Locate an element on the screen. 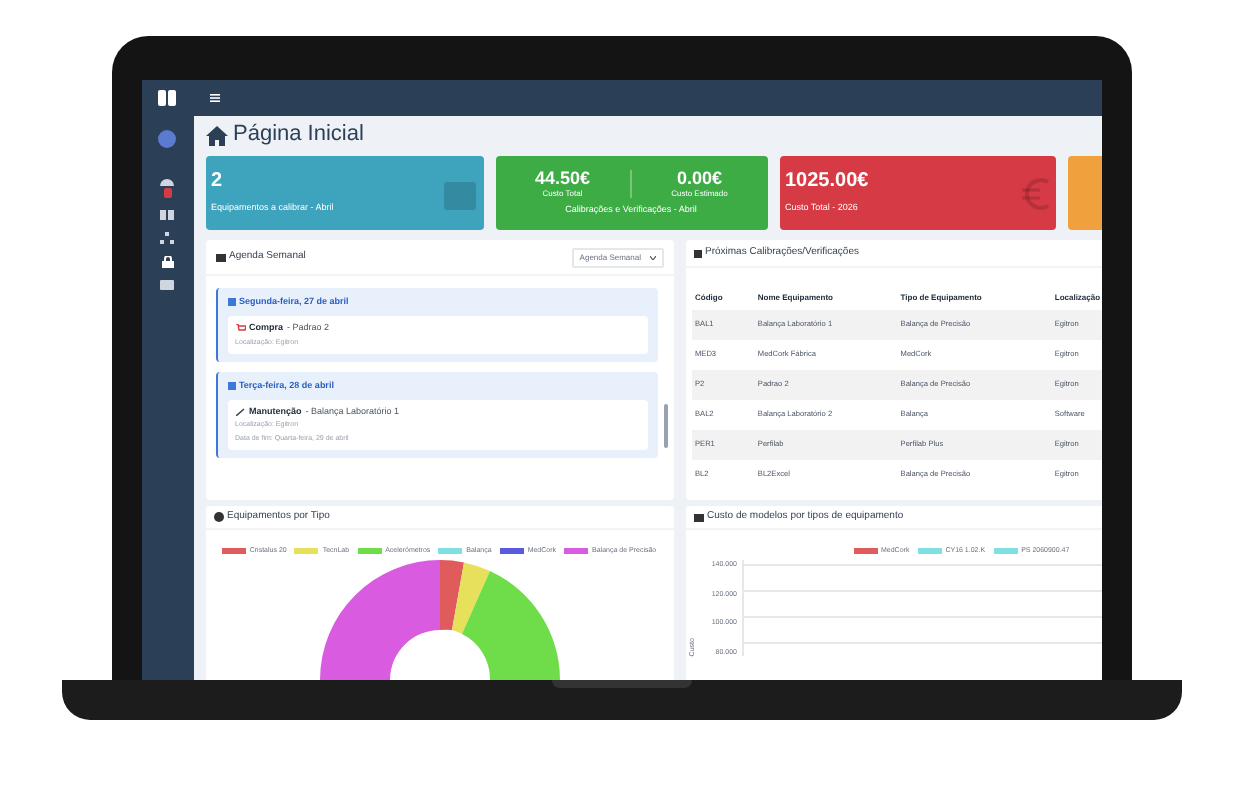 This screenshot has height=804, width=1242. home-icon is located at coordinates (216, 135).